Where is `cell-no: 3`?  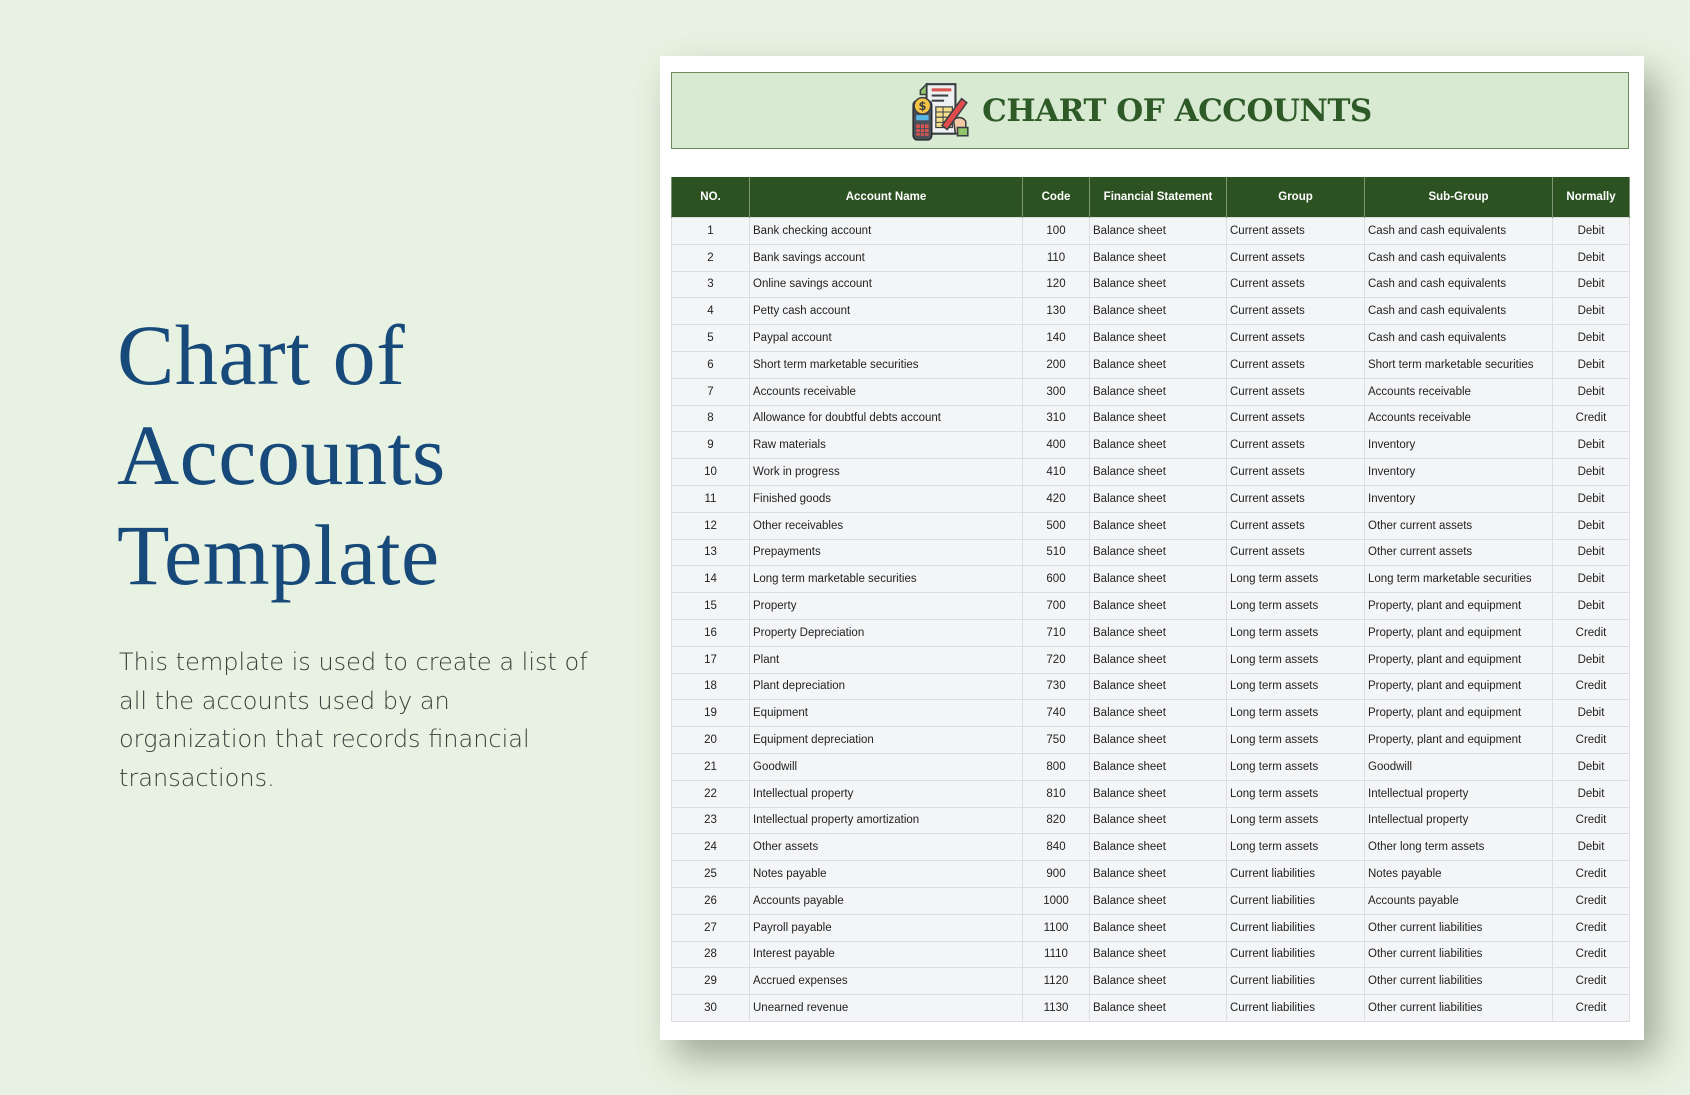
cell-no: 3 is located at coordinates (710, 284).